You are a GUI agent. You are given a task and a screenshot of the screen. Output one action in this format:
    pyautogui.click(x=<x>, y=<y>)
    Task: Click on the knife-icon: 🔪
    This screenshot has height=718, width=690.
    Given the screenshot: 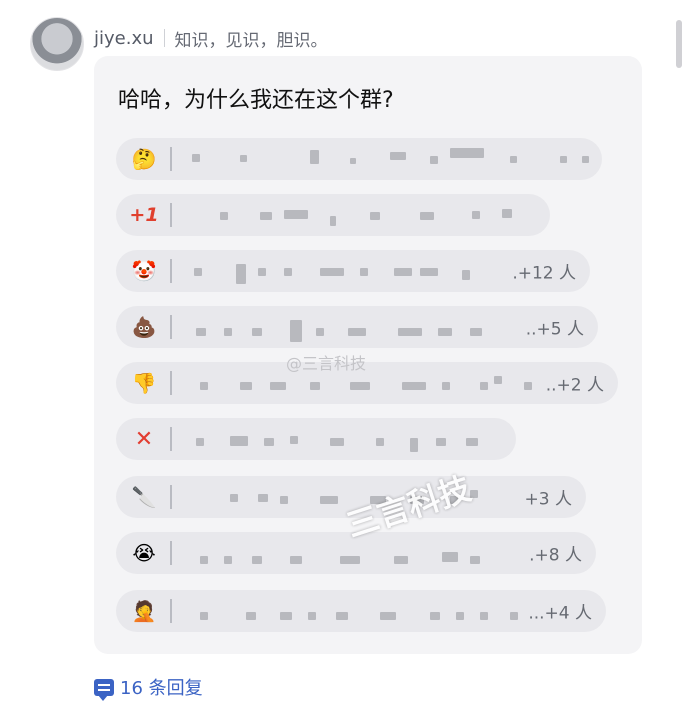 What is the action you would take?
    pyautogui.click(x=144, y=497)
    